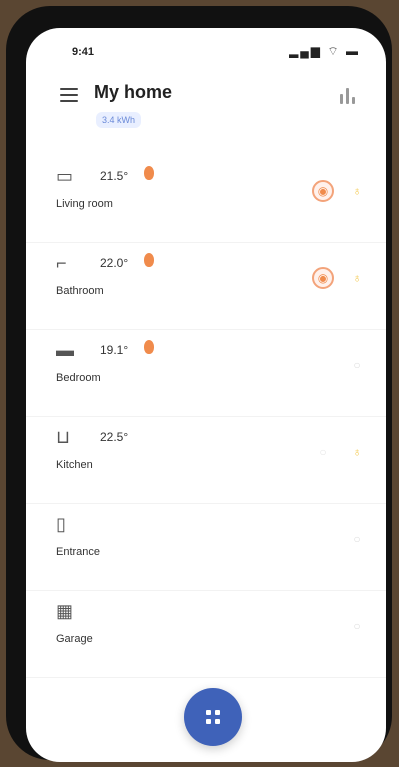  Describe the element at coordinates (61, 263) in the screenshot. I see `bath-icon: ⌐` at that location.